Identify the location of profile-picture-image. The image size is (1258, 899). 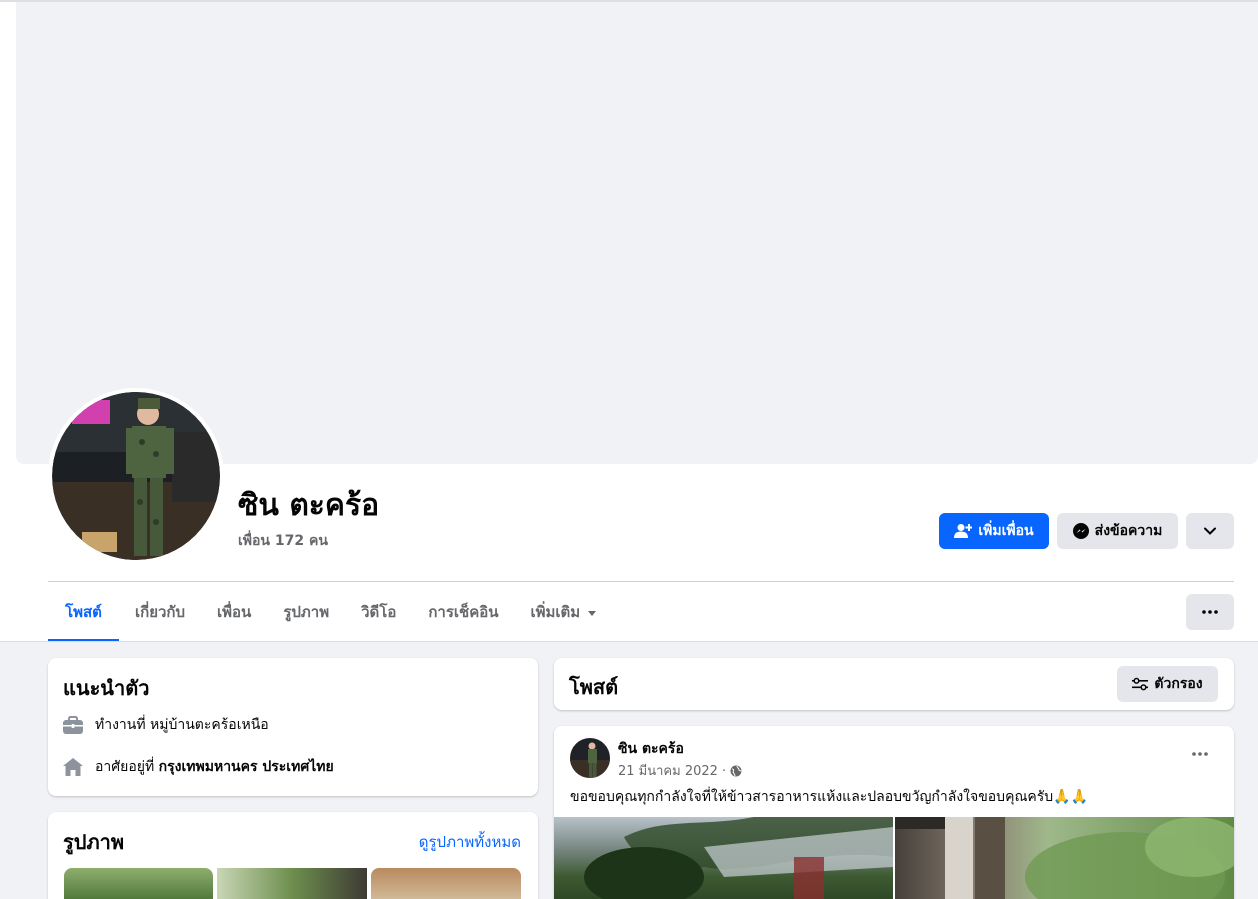
(136, 476).